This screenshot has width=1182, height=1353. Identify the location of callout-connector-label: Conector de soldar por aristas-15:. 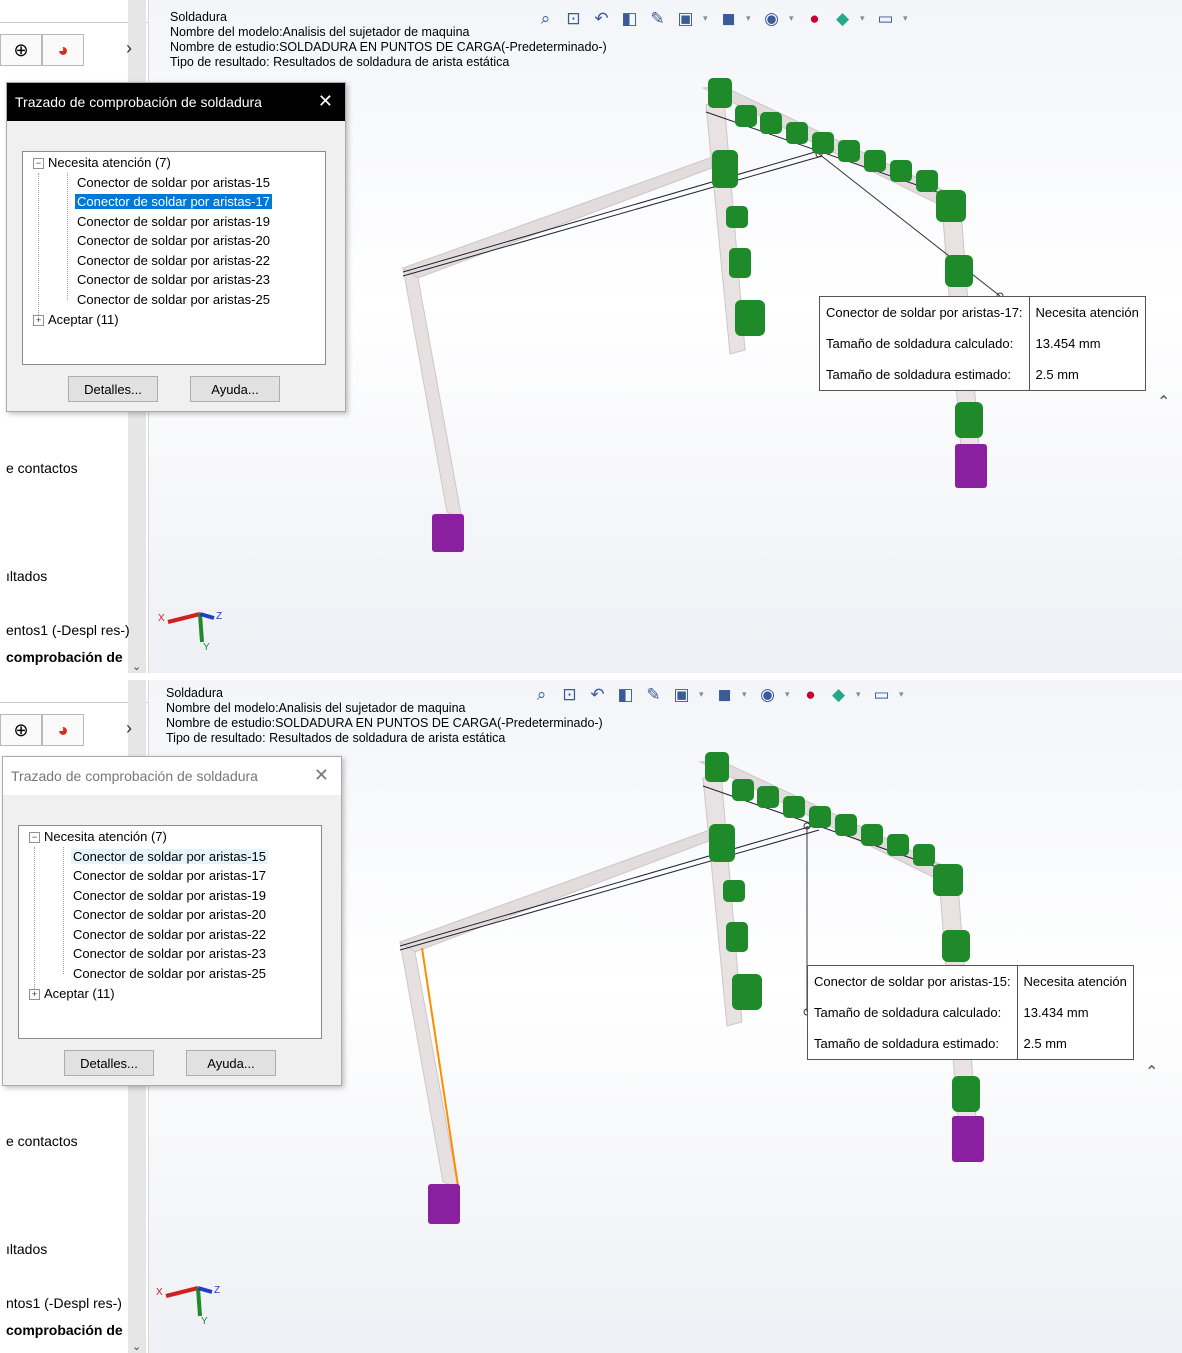
(913, 981).